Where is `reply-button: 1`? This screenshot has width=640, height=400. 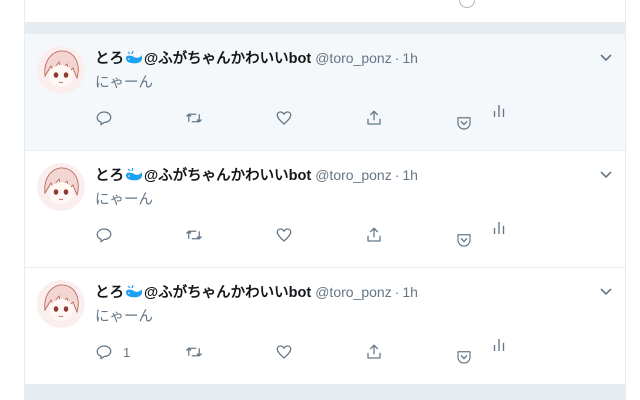
reply-button: 1 is located at coordinates (112, 352).